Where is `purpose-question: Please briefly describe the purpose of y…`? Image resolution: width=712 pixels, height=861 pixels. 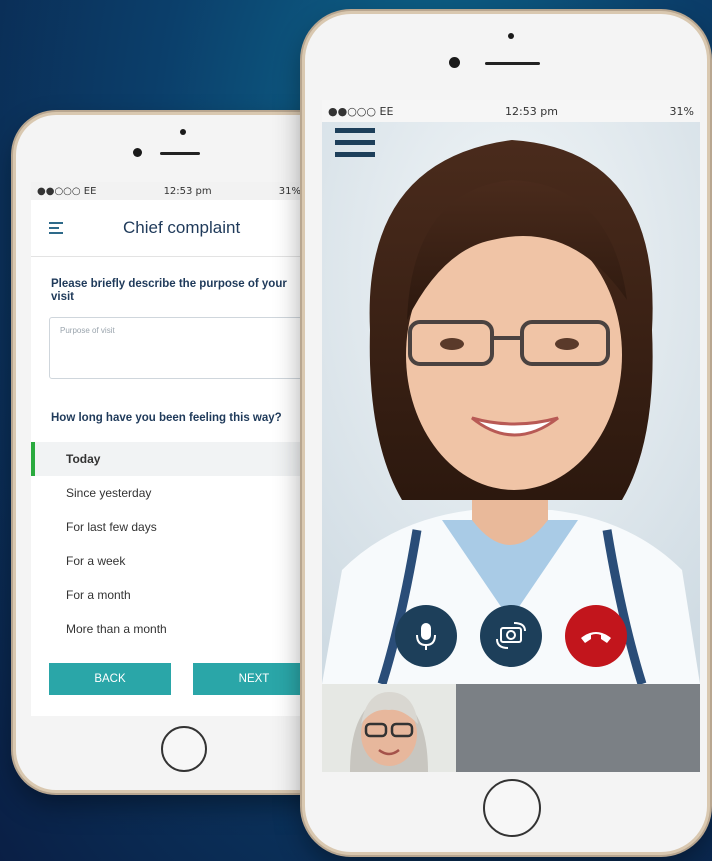
purpose-question: Please briefly describe the purpose of y… is located at coordinates (169, 290).